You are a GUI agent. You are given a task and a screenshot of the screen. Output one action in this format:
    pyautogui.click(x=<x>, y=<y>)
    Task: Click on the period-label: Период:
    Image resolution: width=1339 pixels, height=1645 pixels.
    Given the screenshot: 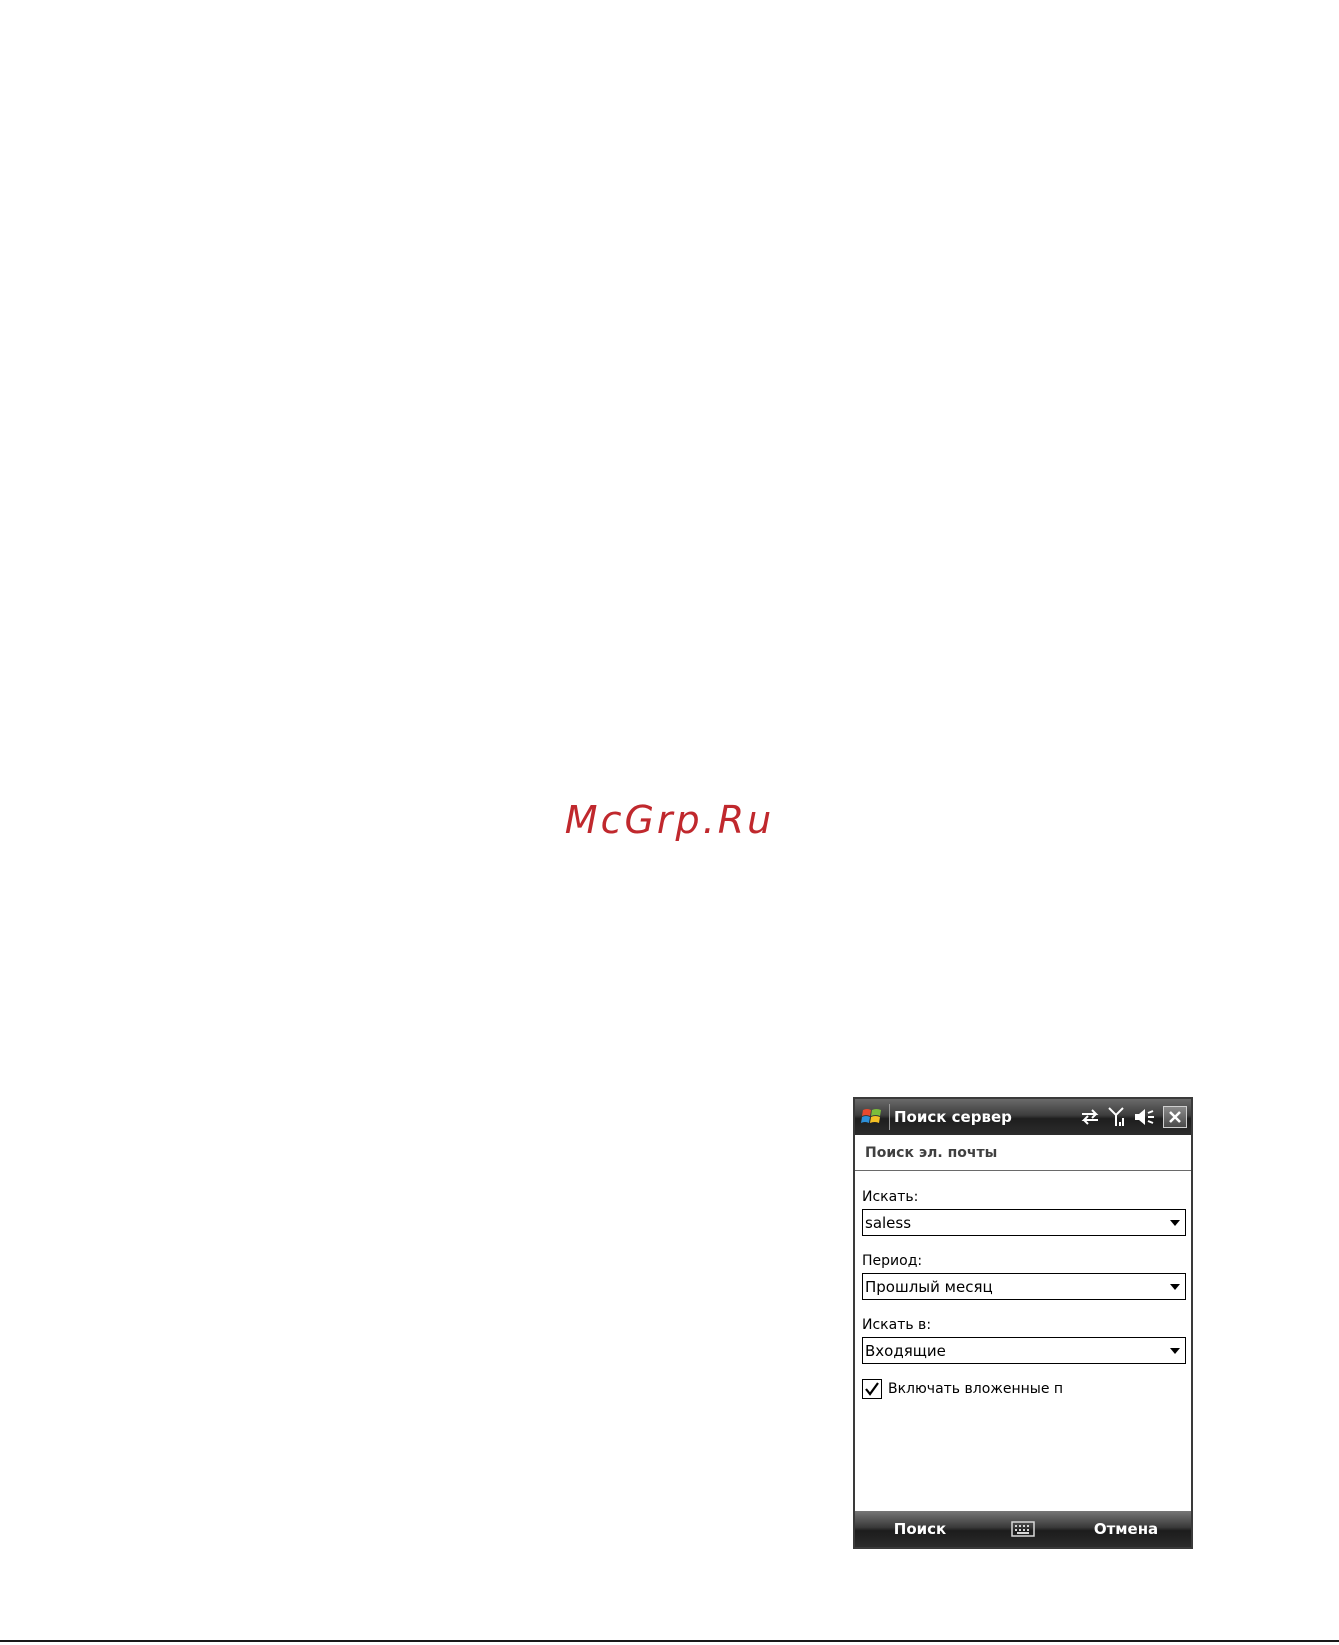 What is the action you would take?
    pyautogui.click(x=892, y=1261)
    